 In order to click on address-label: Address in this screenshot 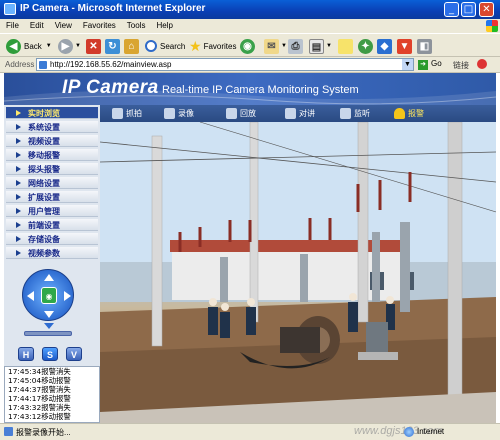, I will do `click(20, 64)`.